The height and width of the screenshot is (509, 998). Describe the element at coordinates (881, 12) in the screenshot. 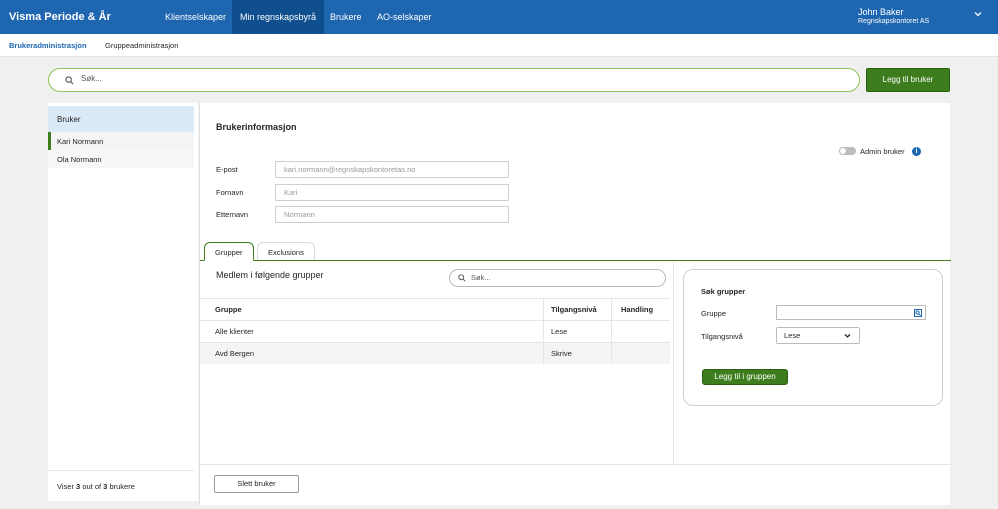

I see `user-name: John Baker` at that location.